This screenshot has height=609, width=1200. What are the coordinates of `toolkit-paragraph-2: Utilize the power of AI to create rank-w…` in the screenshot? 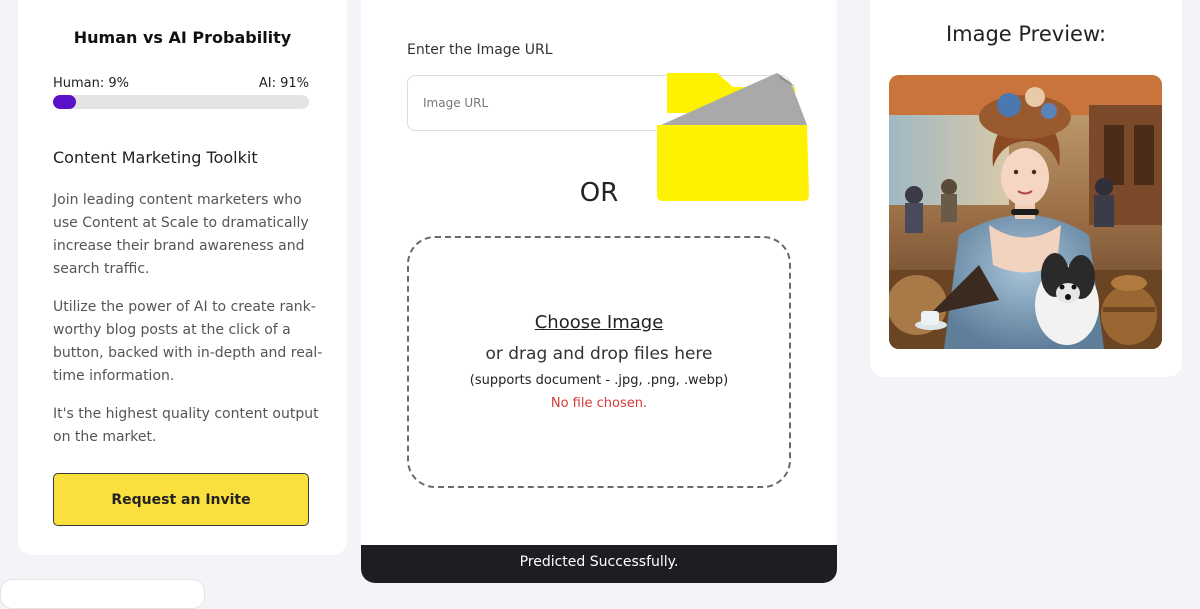 It's located at (188, 341).